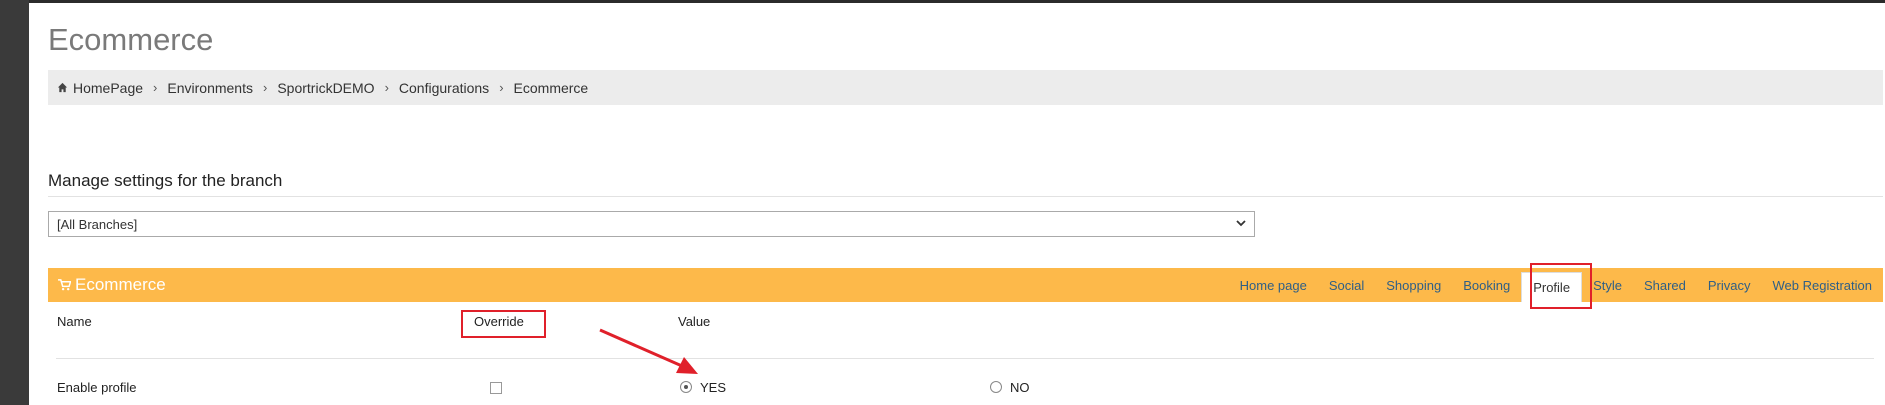 This screenshot has width=1885, height=405. I want to click on chevron-down-icon, so click(1241, 223).